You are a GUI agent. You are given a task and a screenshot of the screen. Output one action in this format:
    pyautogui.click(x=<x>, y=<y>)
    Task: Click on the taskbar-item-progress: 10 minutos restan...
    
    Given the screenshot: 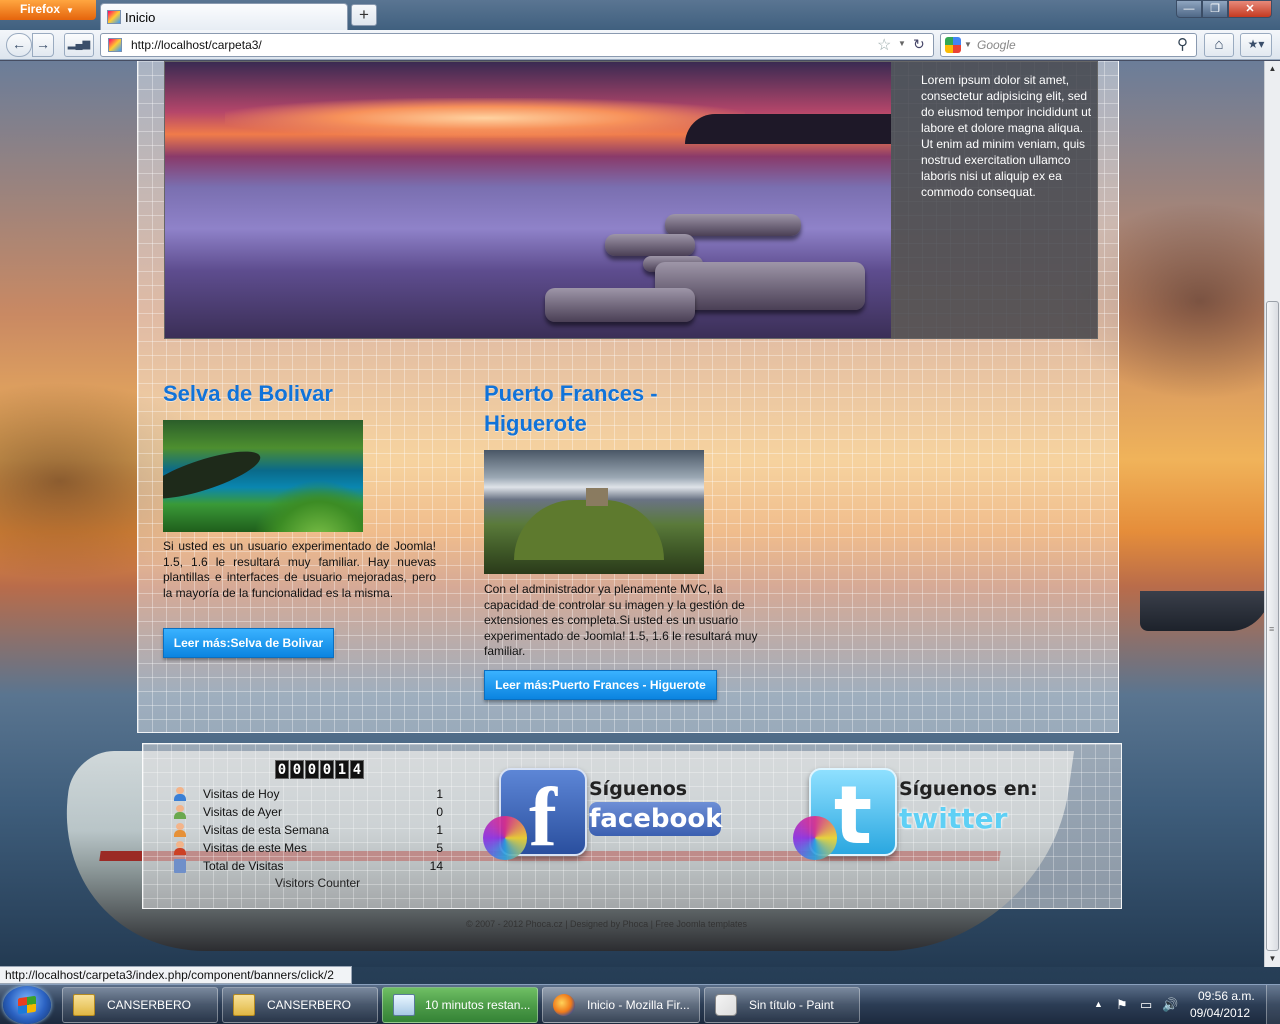 What is the action you would take?
    pyautogui.click(x=460, y=1005)
    